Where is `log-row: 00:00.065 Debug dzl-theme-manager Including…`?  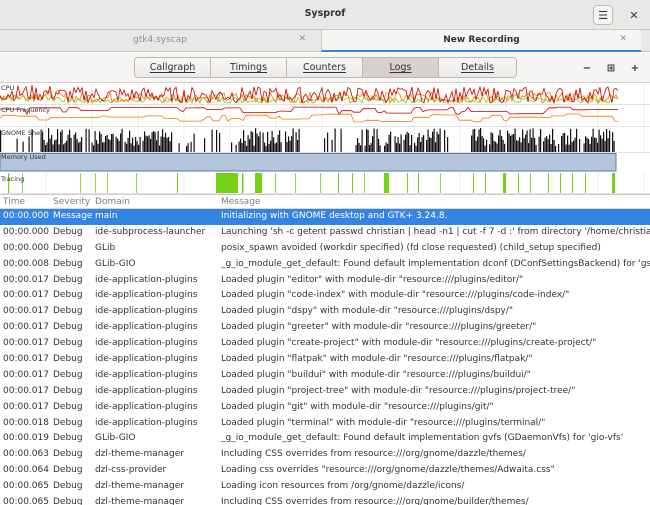
log-row: 00:00.065 Debug dzl-theme-manager Including… is located at coordinates (325, 500).